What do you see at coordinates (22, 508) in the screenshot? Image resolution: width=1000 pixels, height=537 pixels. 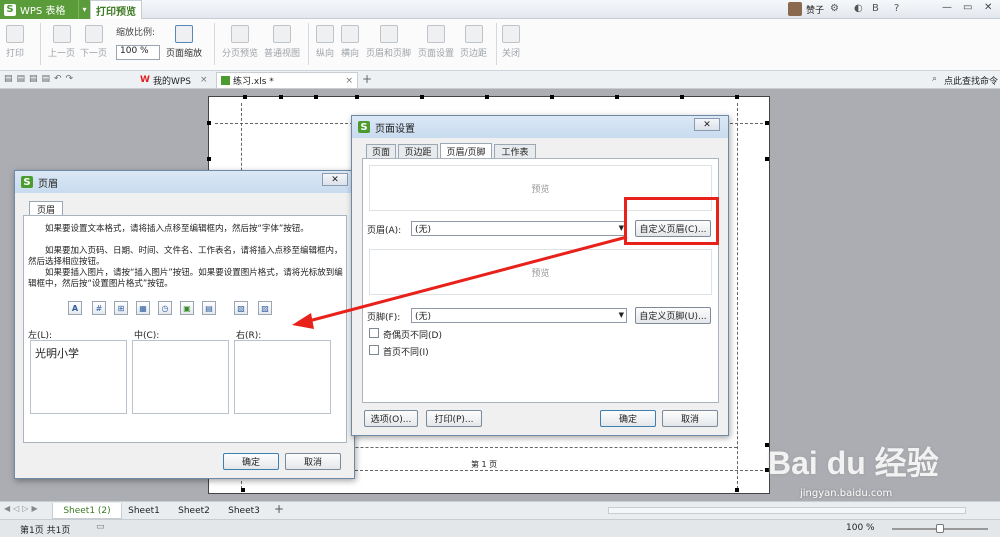 I see `sheet-nav-icons: ◀◁▷▶` at bounding box center [22, 508].